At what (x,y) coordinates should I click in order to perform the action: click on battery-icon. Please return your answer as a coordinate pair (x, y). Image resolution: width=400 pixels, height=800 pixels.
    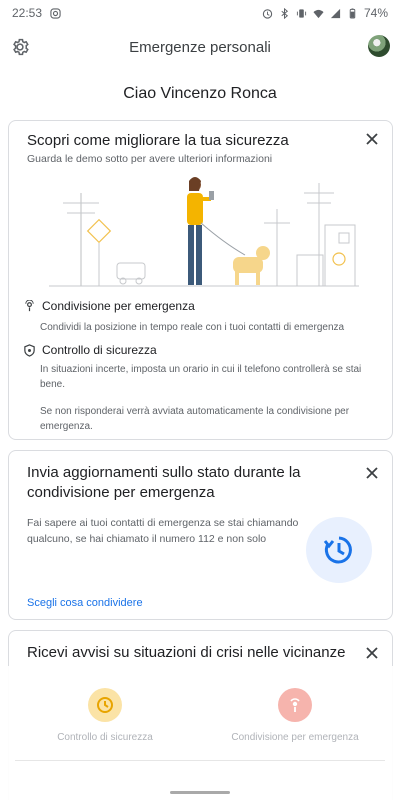
    Looking at the image, I should click on (352, 13).